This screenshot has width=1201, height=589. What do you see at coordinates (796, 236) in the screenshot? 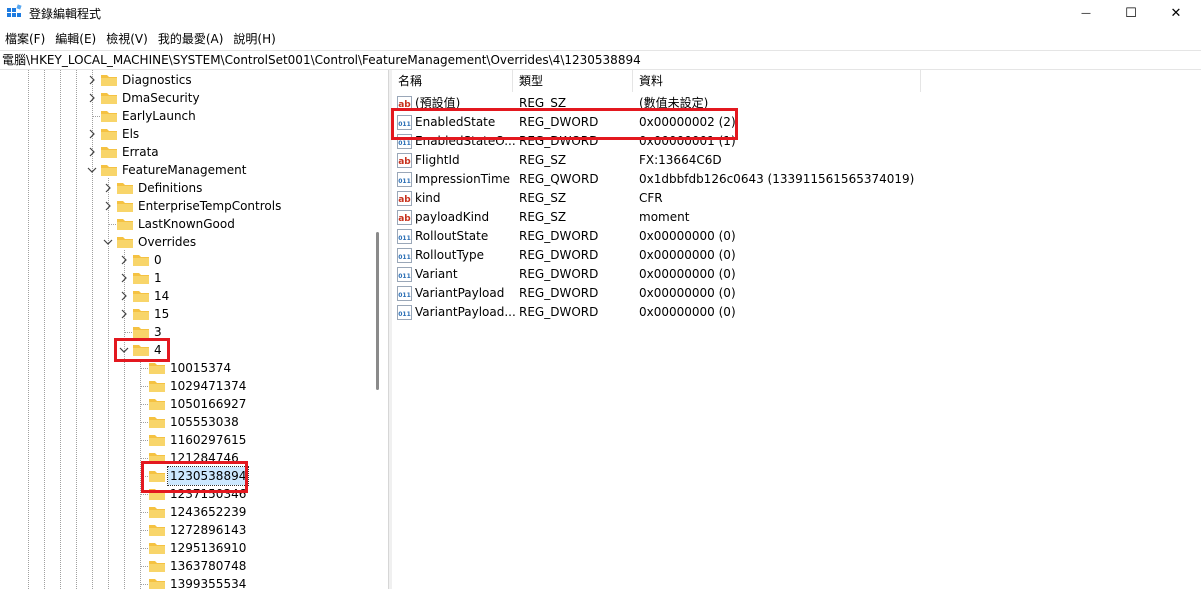
I see `value-row: 011 RolloutState REG_DWORD 0x00000000 (0)` at bounding box center [796, 236].